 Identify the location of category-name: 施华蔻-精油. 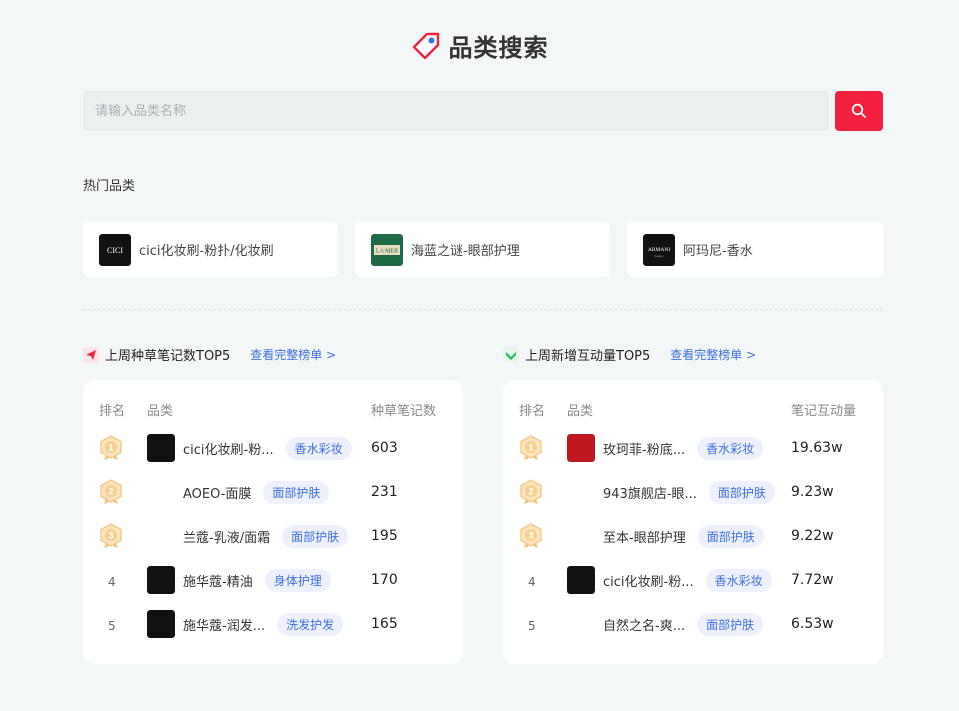
(218, 580).